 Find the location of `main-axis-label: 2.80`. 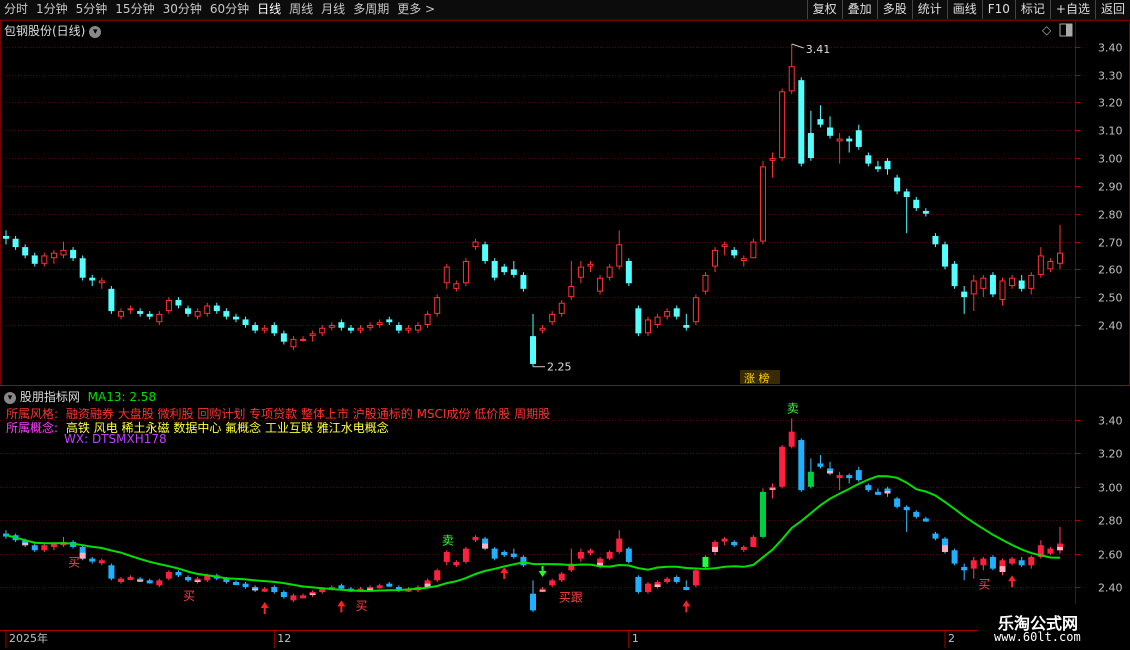

main-axis-label: 2.80 is located at coordinates (1110, 215).